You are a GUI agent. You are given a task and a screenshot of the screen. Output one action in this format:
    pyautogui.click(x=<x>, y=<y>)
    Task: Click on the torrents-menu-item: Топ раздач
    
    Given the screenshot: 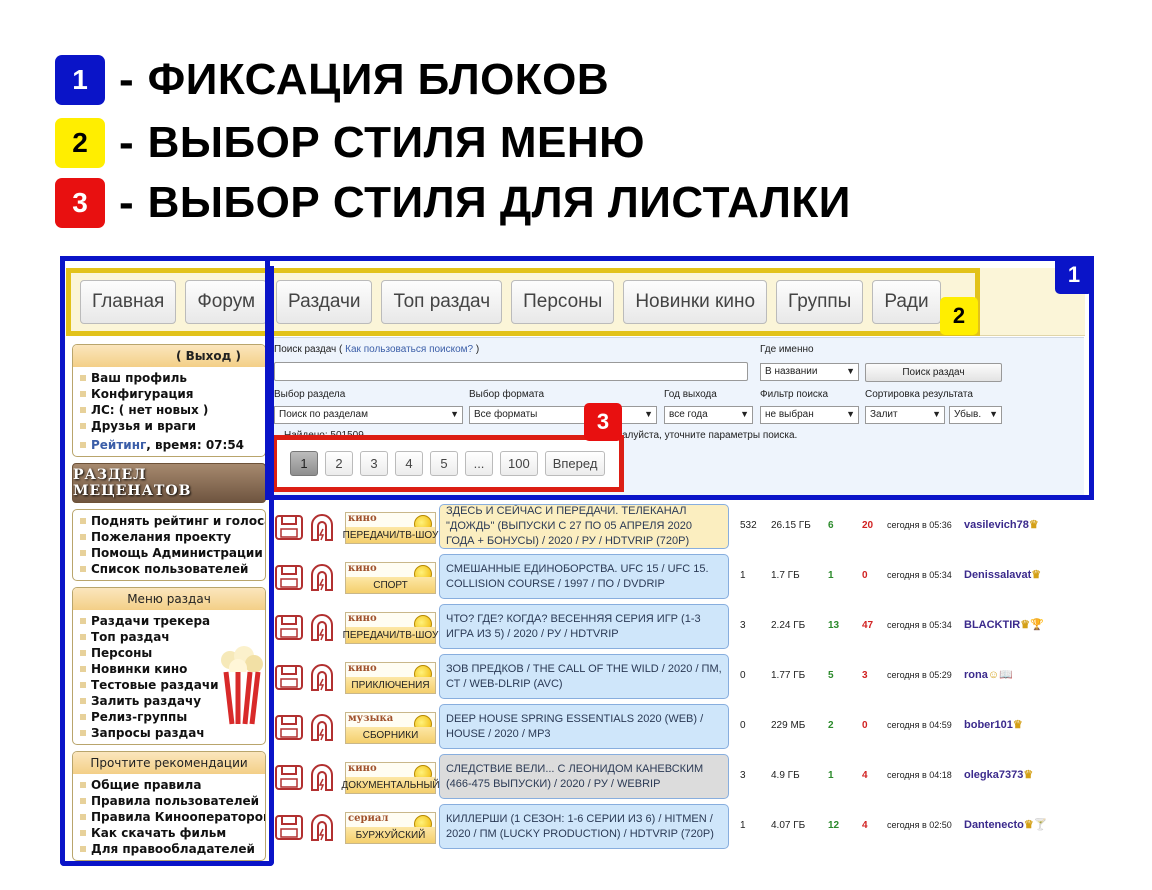 What is the action you would take?
    pyautogui.click(x=170, y=637)
    